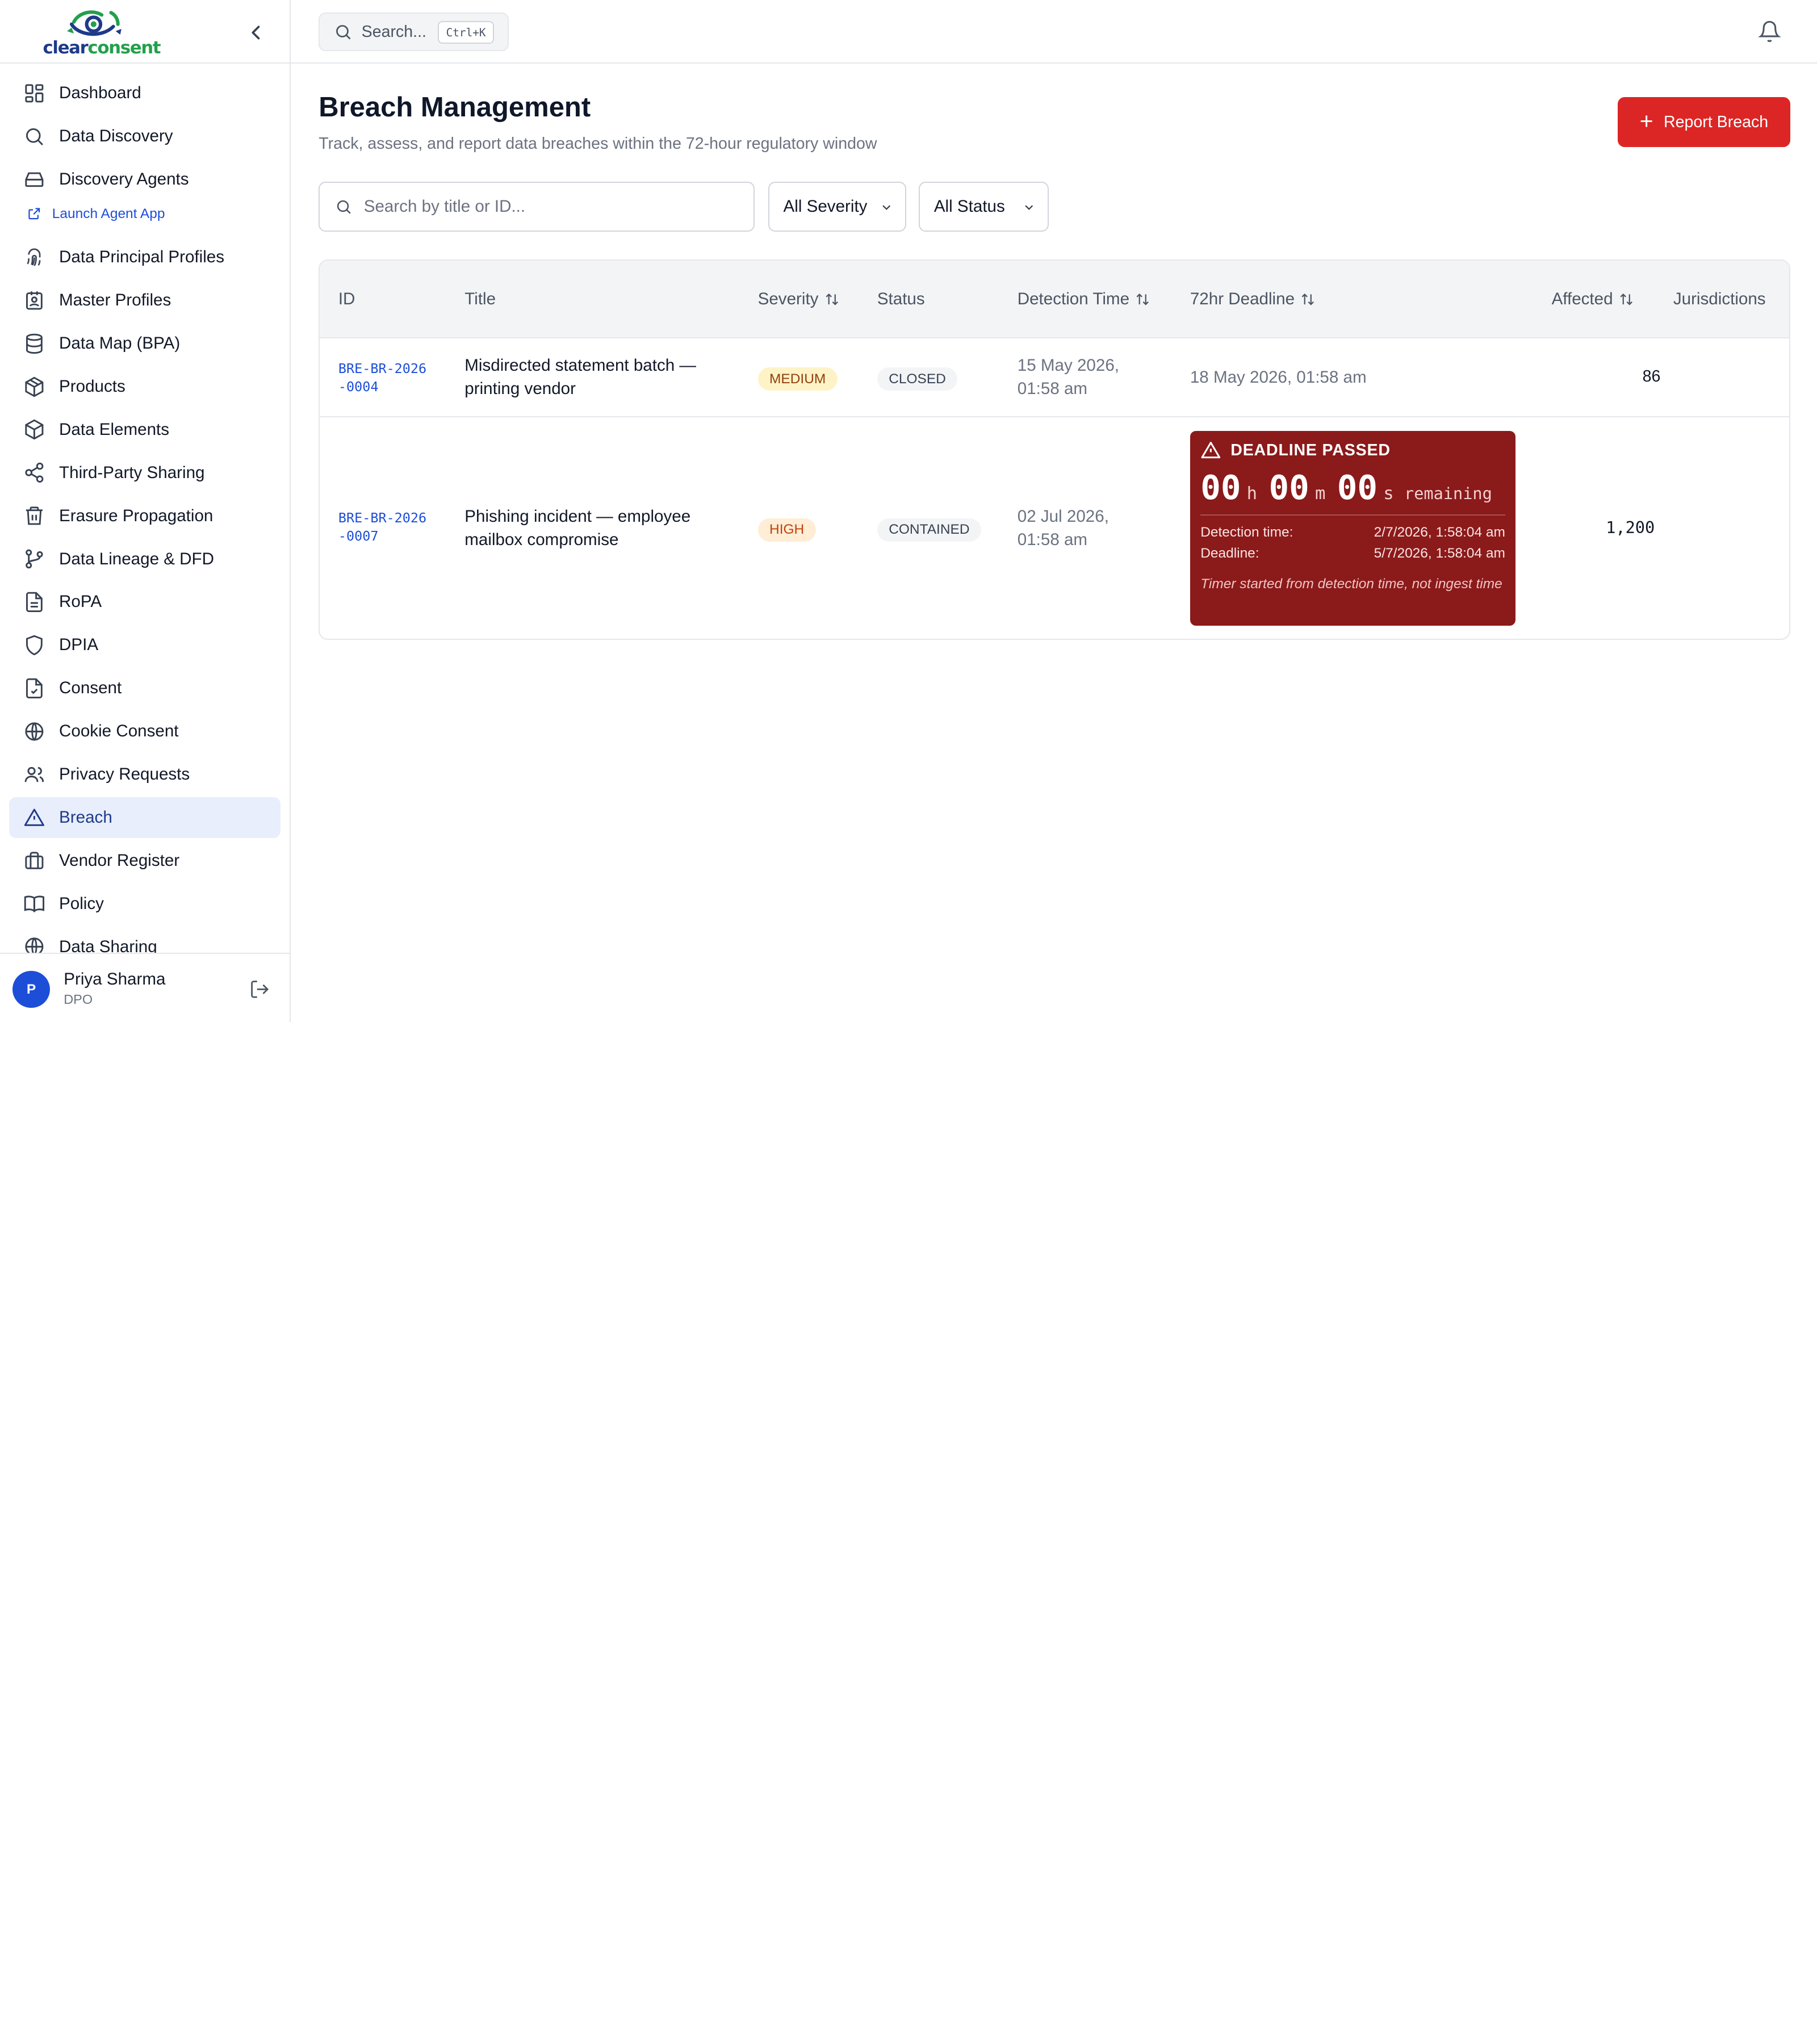 This screenshot has height=2044, width=1817. I want to click on box-icon, so click(34, 430).